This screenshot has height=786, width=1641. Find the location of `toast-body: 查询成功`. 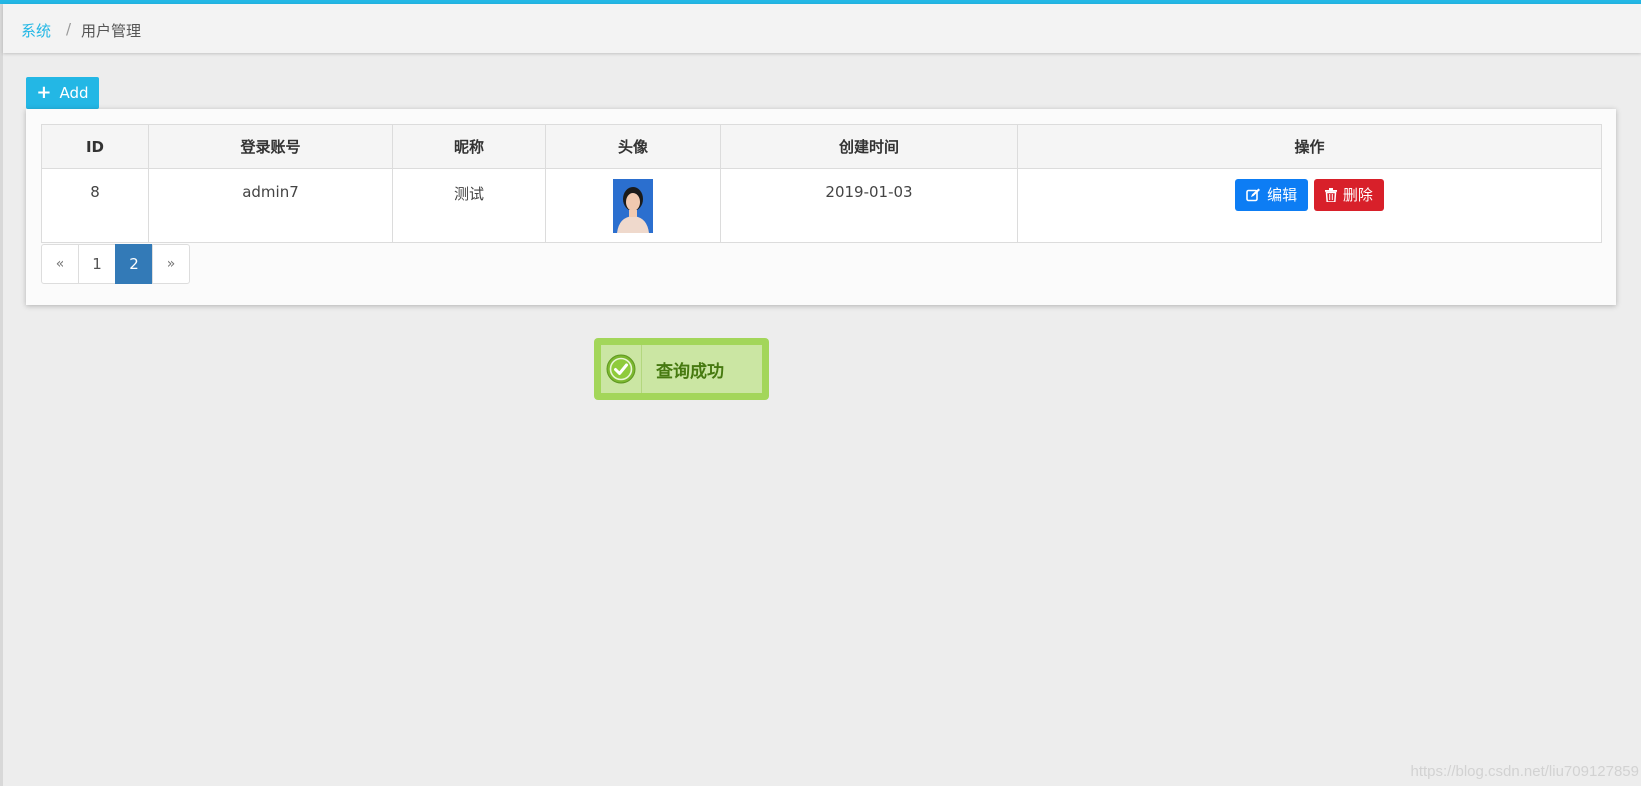

toast-body: 查询成功 is located at coordinates (681, 369).